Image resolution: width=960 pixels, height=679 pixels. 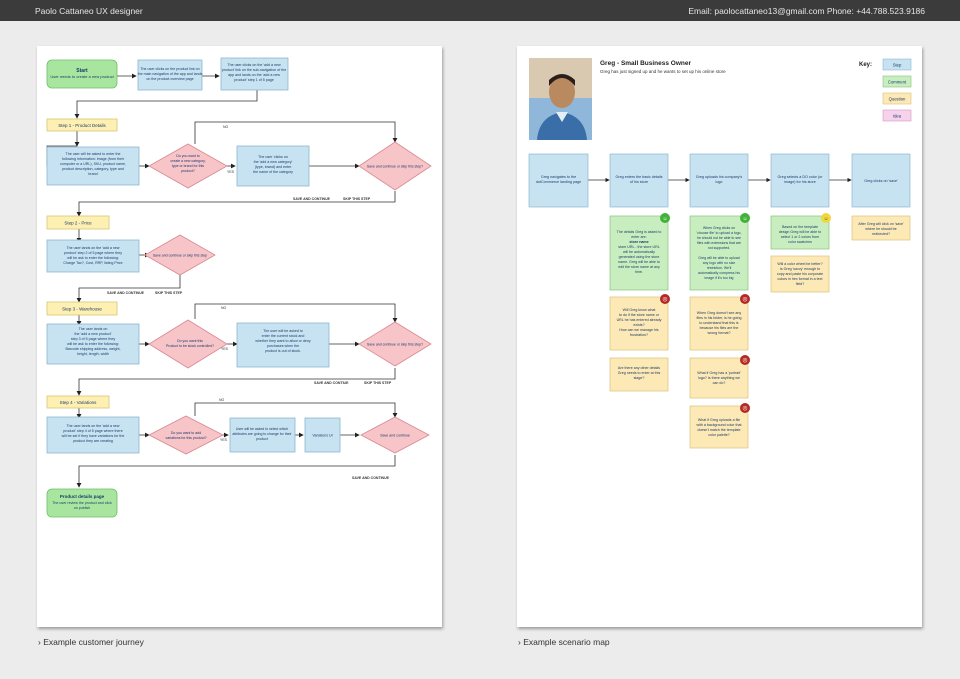 What do you see at coordinates (800, 274) in the screenshot?
I see `q6-line: copy and paste his corporate` at bounding box center [800, 274].